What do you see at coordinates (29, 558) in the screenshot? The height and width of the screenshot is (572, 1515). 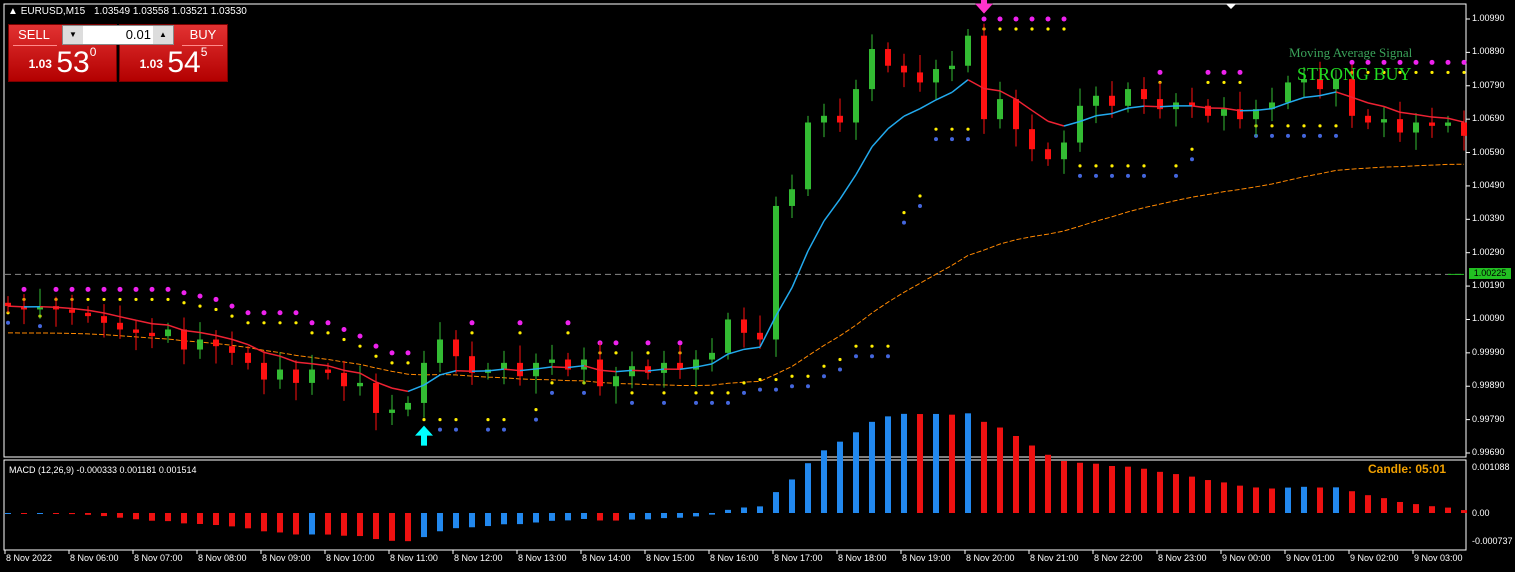 I see `time-tick-label: 8 Nov 2022` at bounding box center [29, 558].